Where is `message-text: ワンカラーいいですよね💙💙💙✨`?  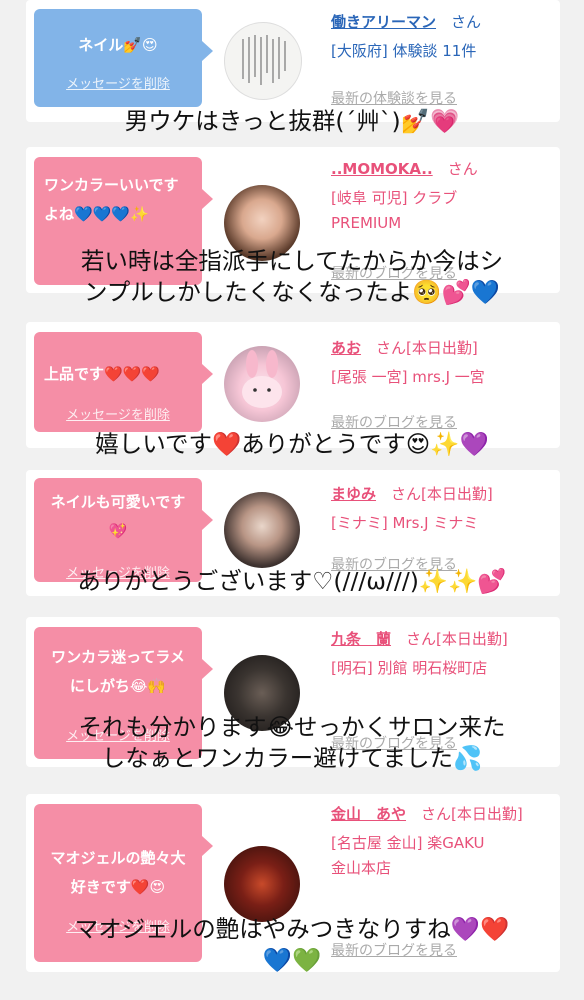 message-text: ワンカラーいいですよね💙💙💙✨ is located at coordinates (111, 199).